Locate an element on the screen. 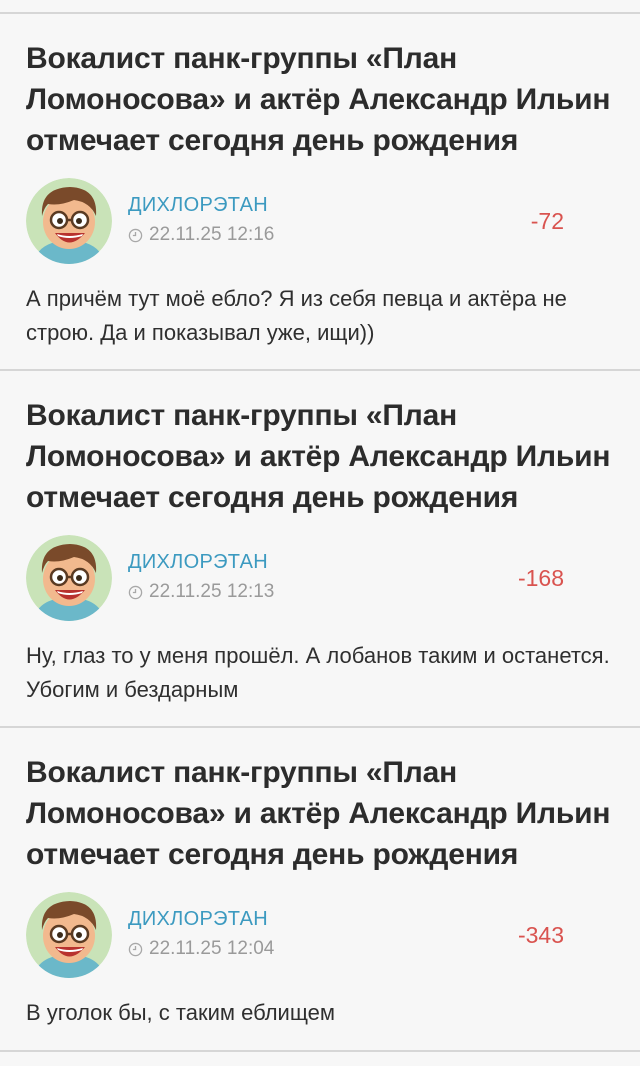 This screenshot has height=1066, width=640. comment-meta: 22.11.25 12:04 is located at coordinates (201, 949).